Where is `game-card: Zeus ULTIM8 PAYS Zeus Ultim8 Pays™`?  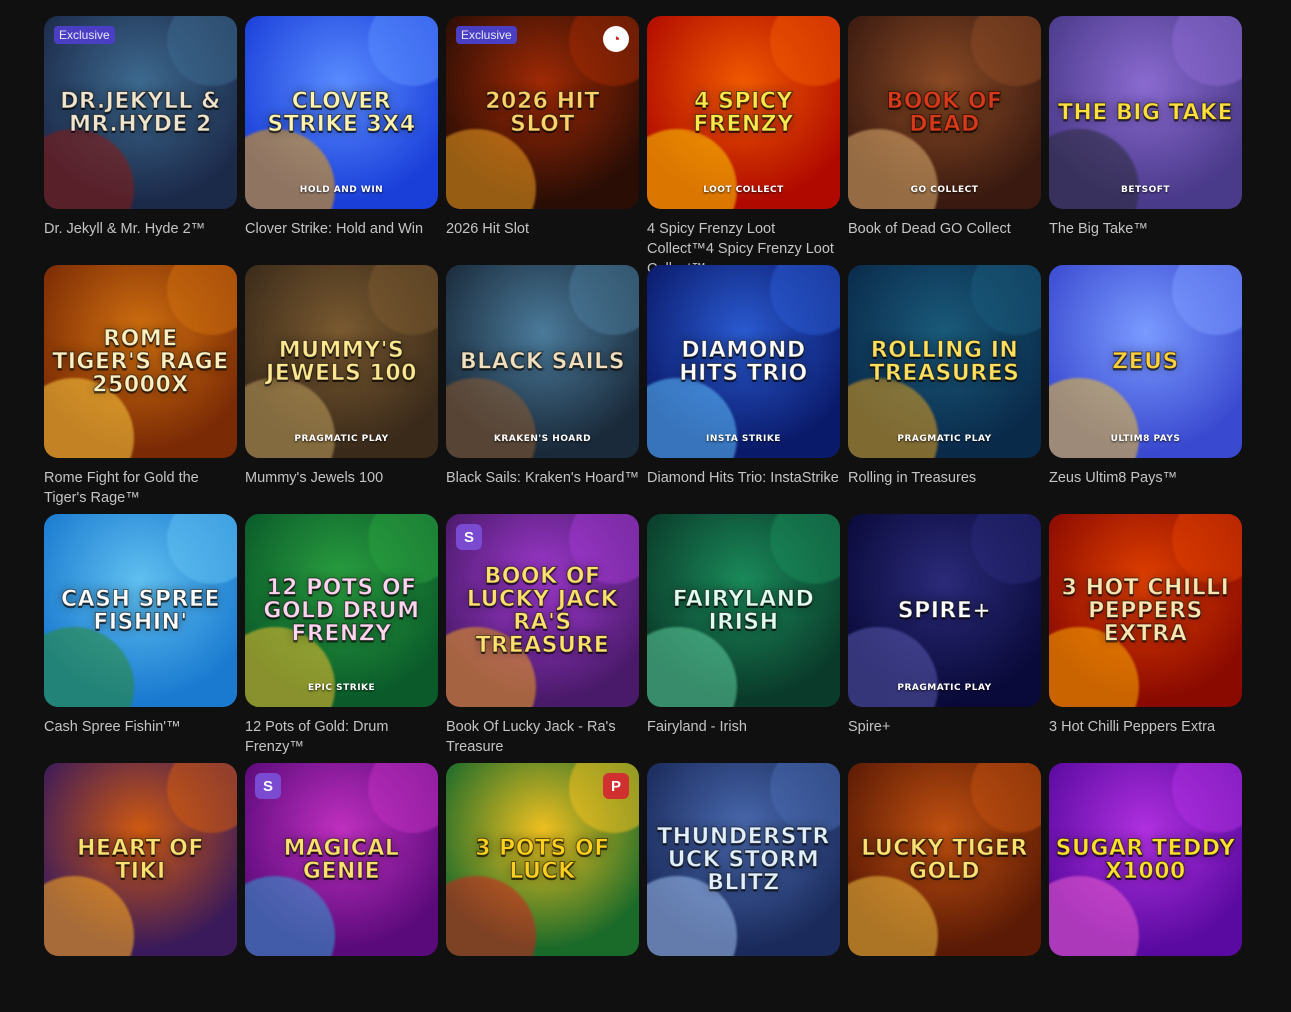
game-card: Zeus ULTIM8 PAYS Zeus Ultim8 Pays™ is located at coordinates (1145, 389).